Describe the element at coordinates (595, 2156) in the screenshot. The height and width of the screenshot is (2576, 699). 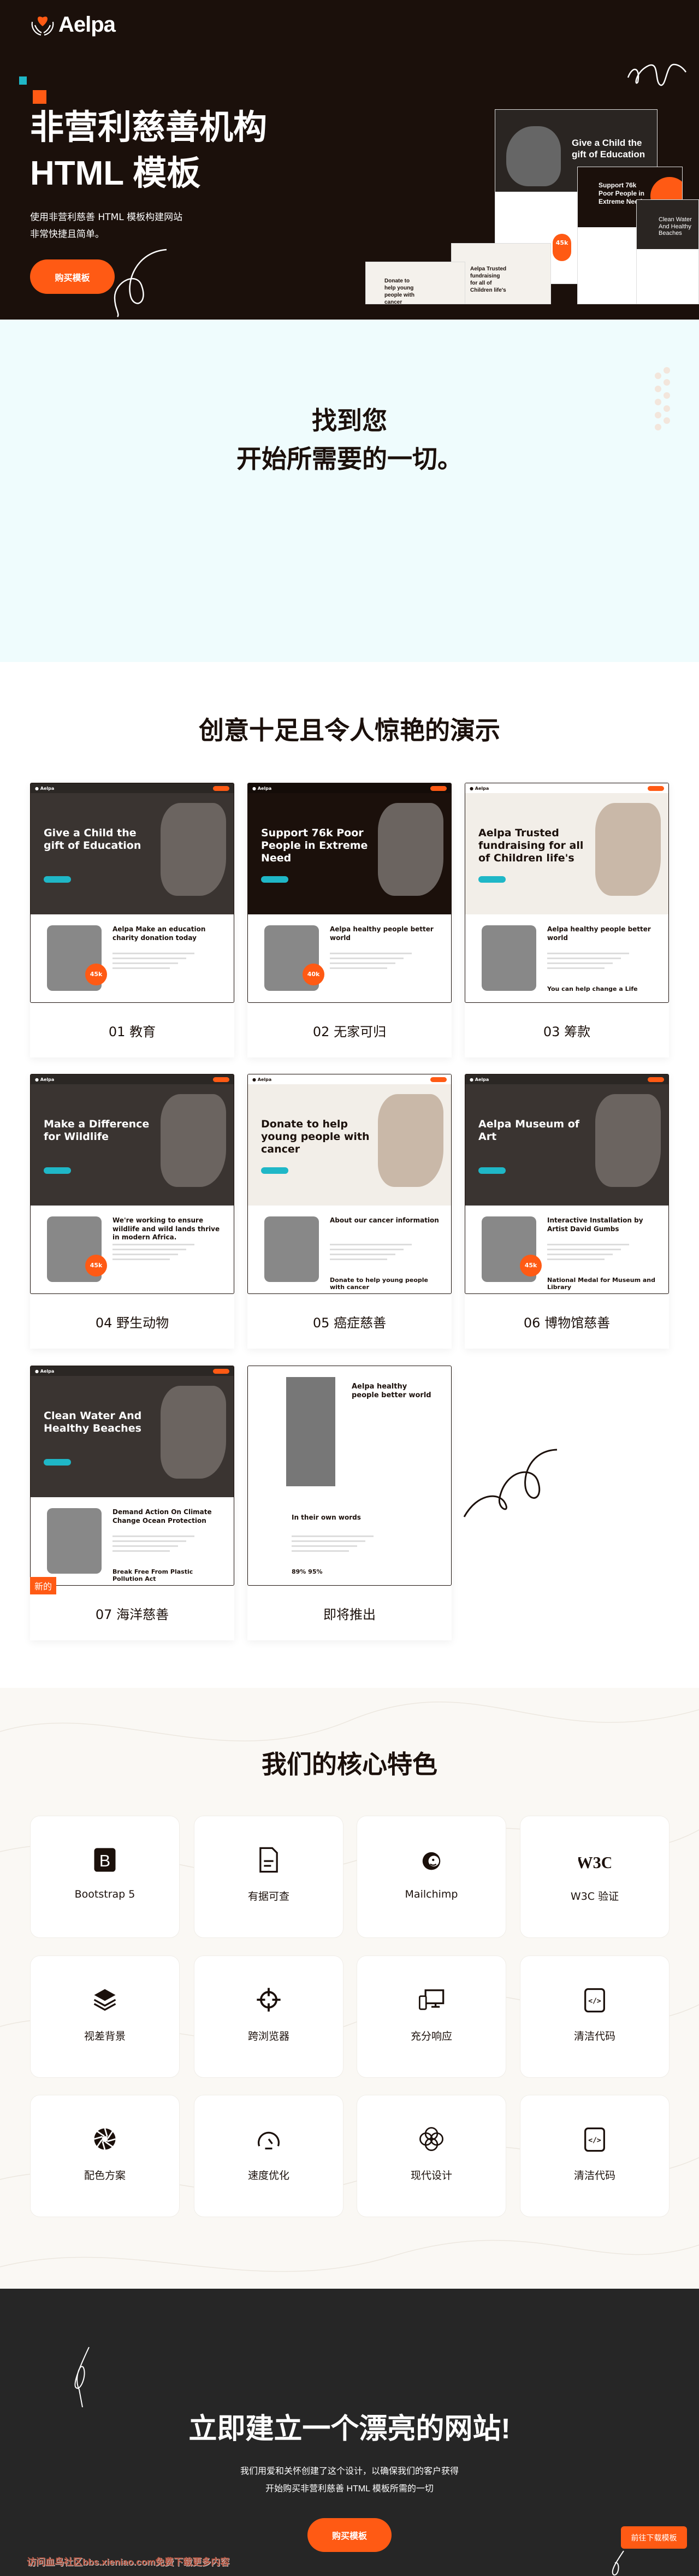
I see `feature-card: </> 清洁代码` at that location.